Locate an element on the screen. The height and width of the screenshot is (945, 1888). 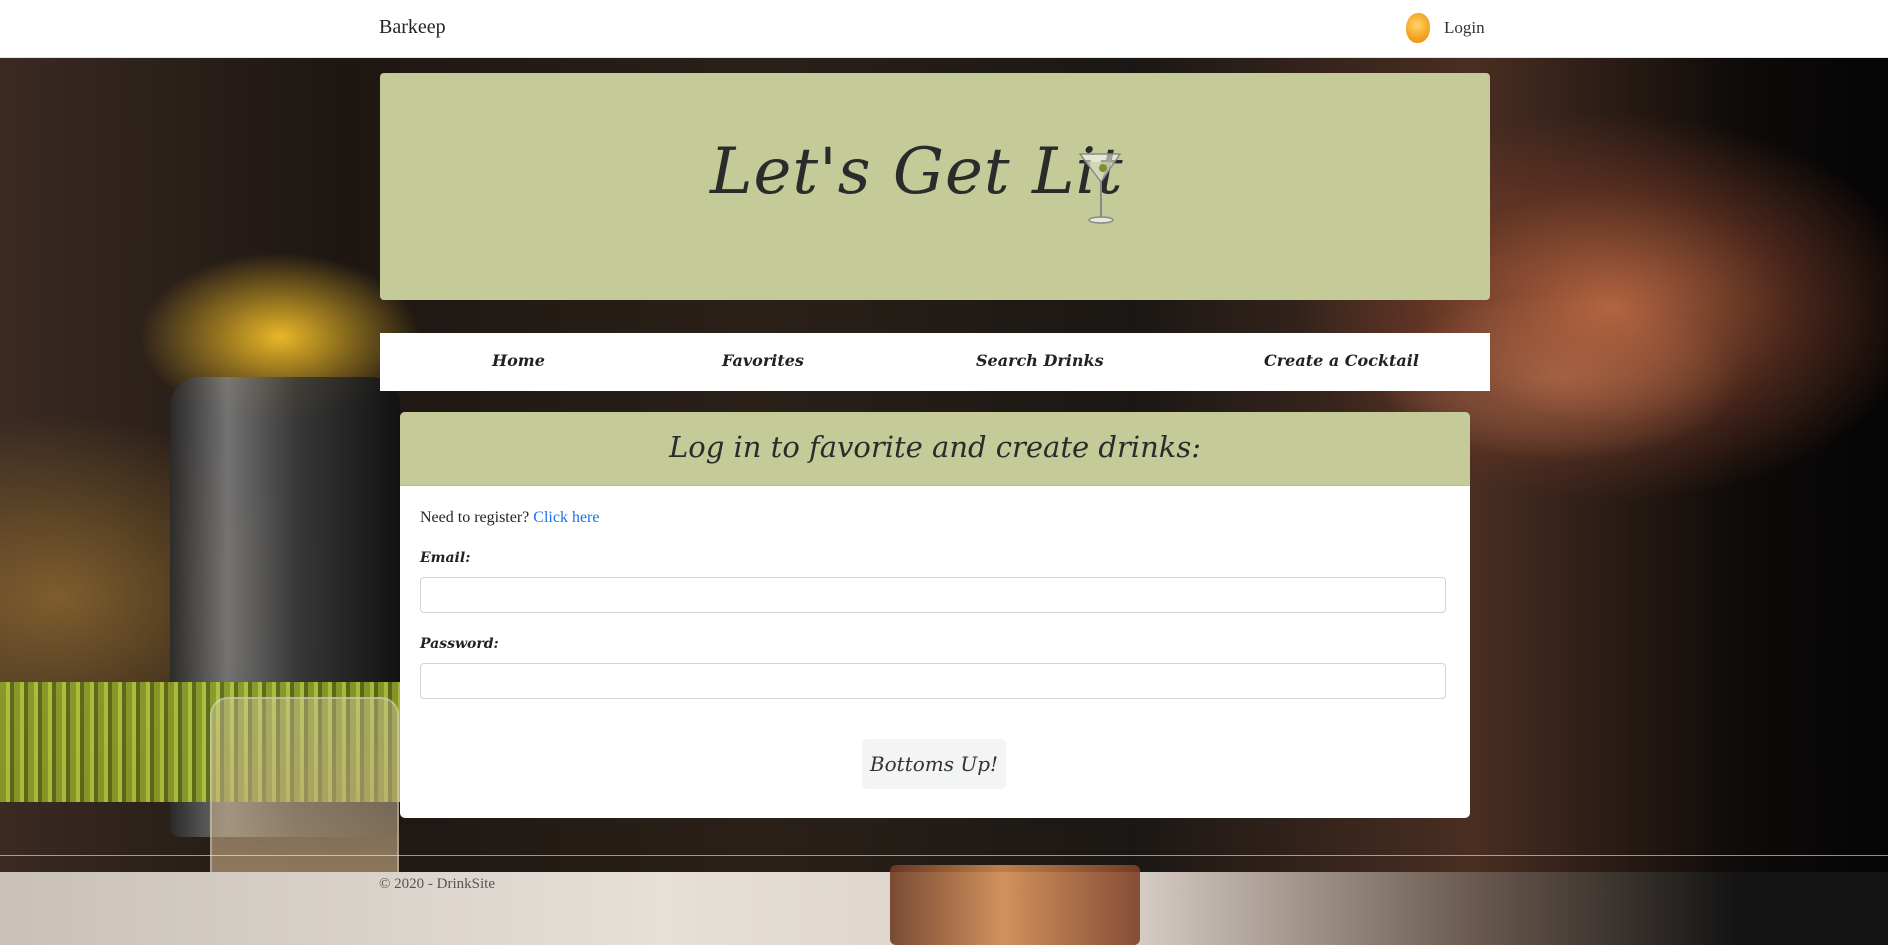
top-navbar: Barkeep Login is located at coordinates (944, 29).